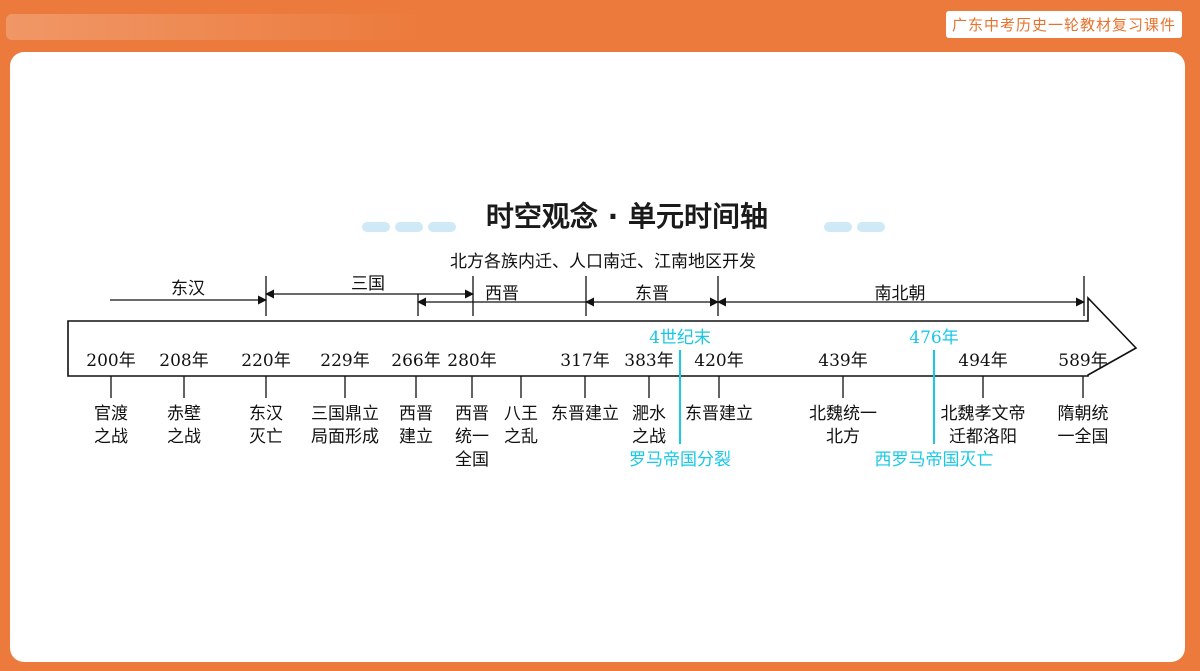 This screenshot has width=1200, height=671. I want to click on period-label: 南北朝, so click(900, 294).